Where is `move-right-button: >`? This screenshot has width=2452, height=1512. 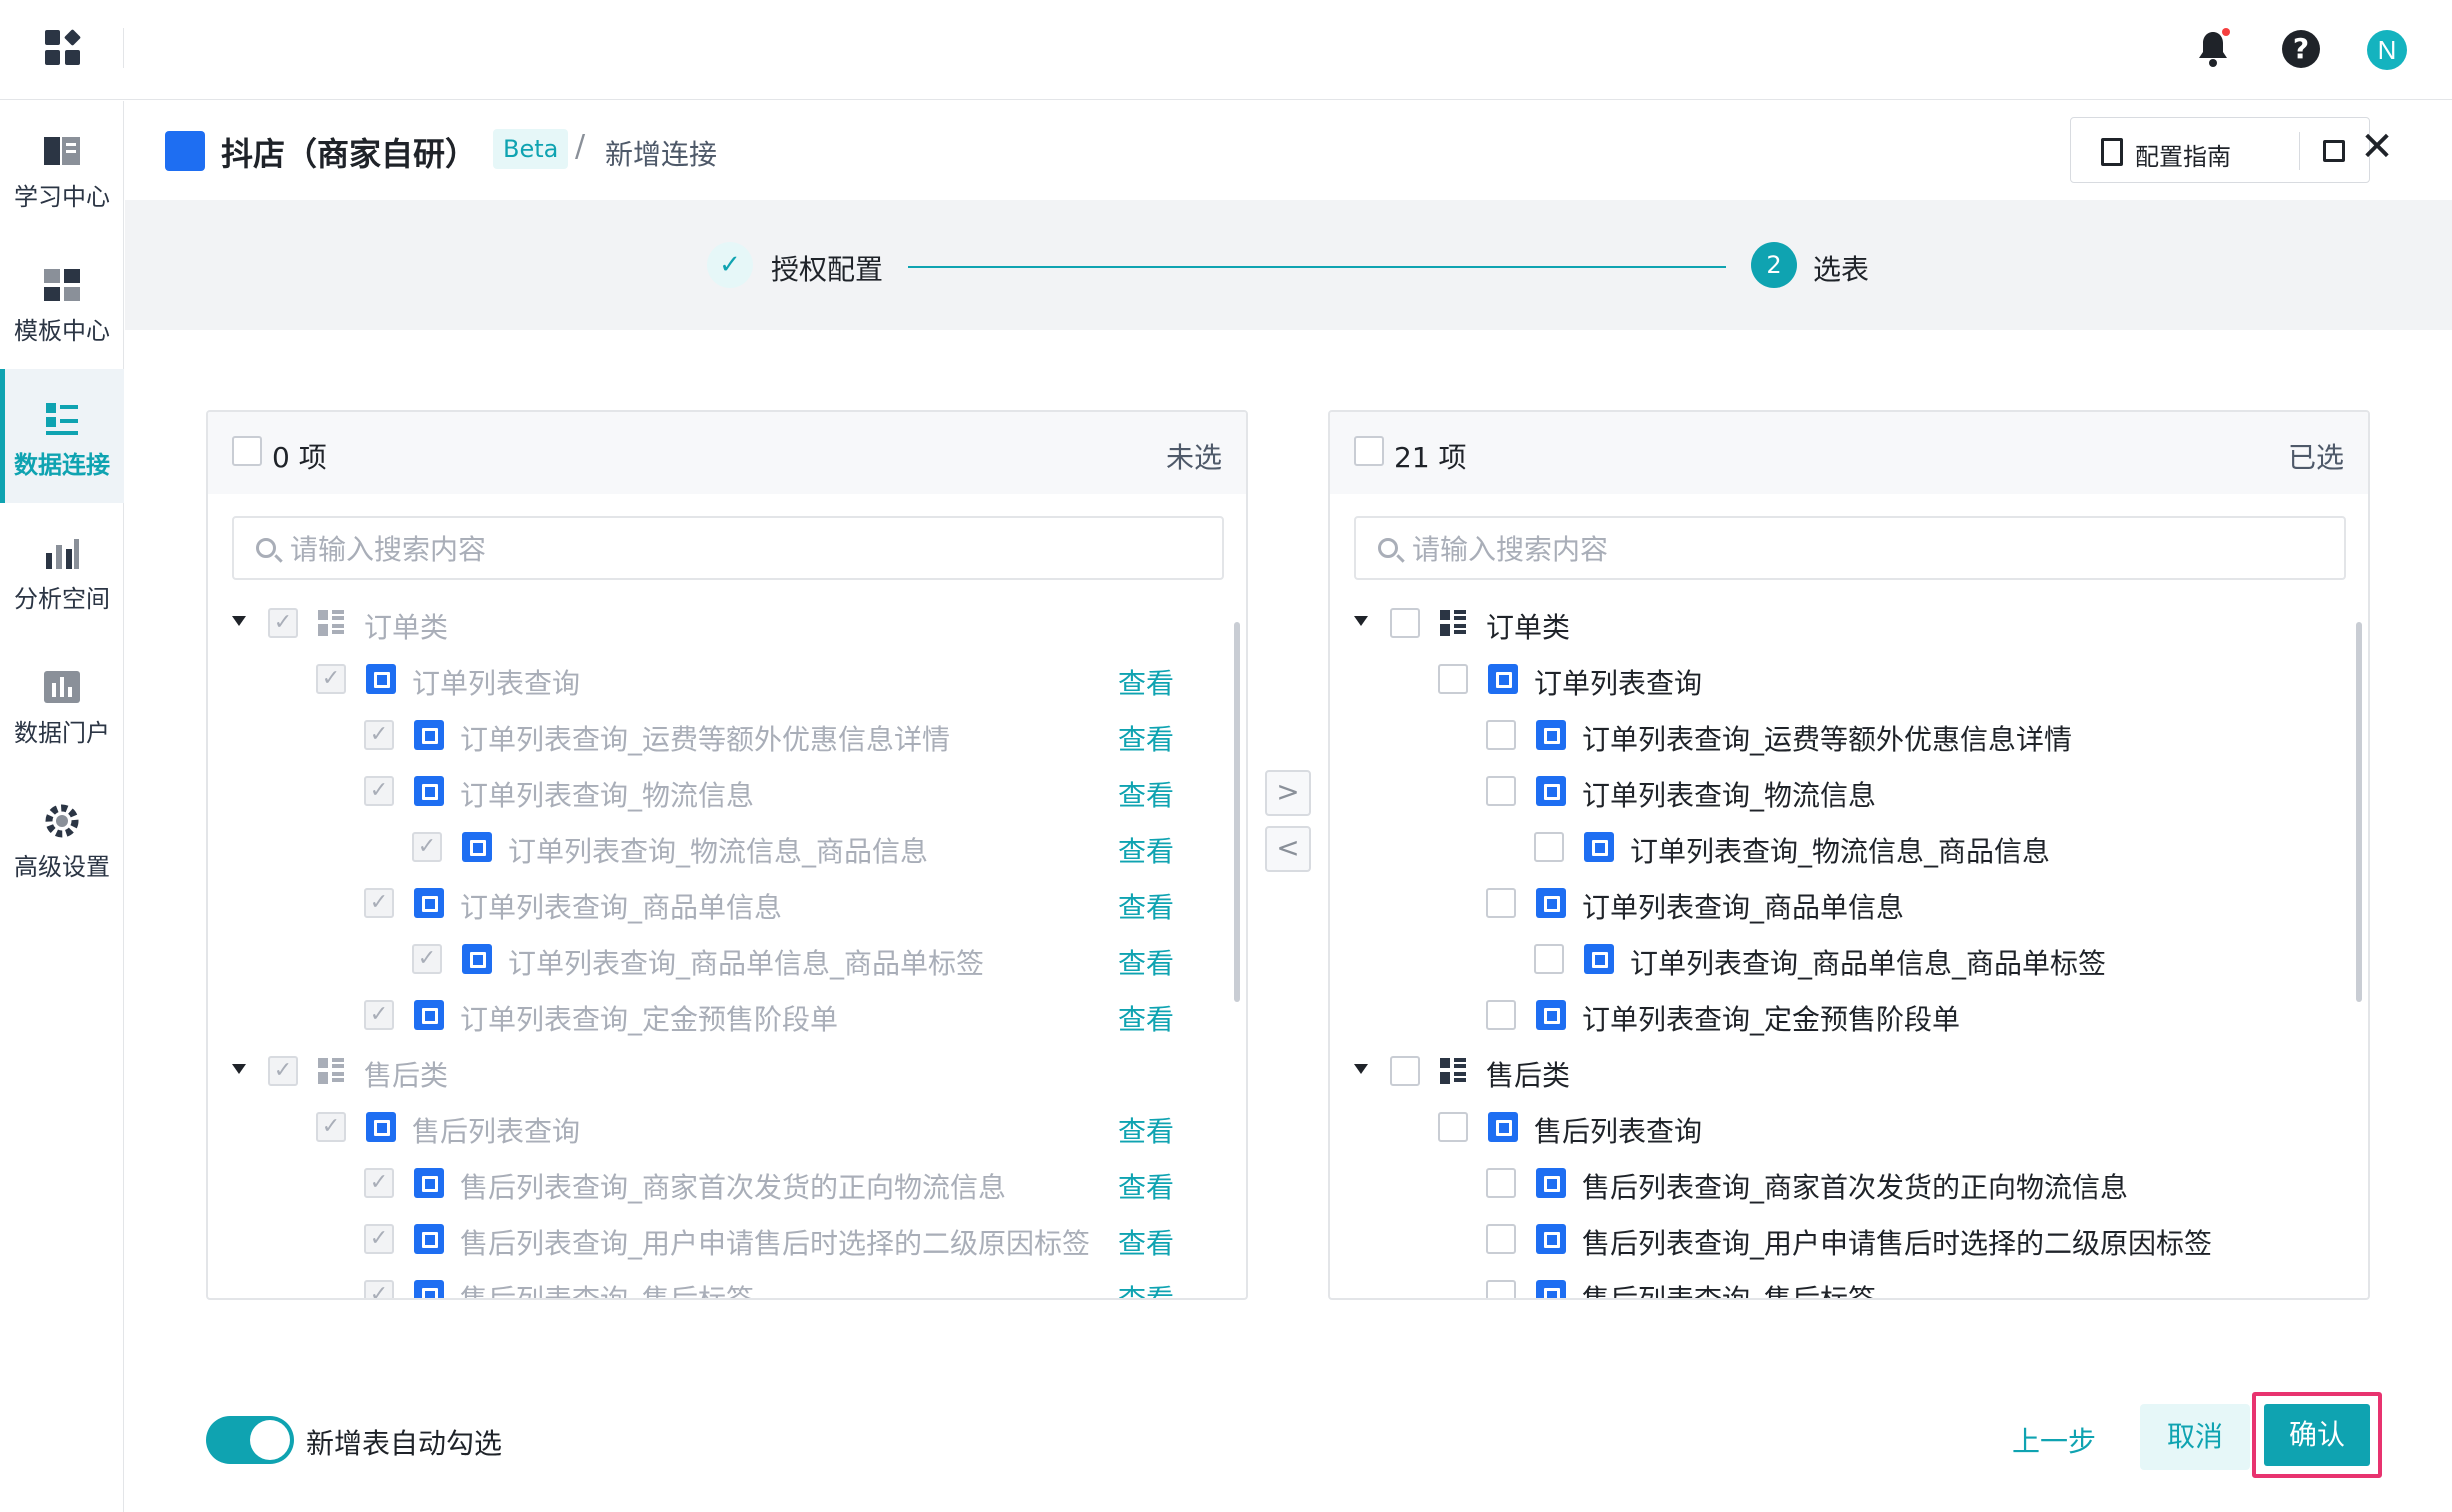 move-right-button: > is located at coordinates (1288, 793).